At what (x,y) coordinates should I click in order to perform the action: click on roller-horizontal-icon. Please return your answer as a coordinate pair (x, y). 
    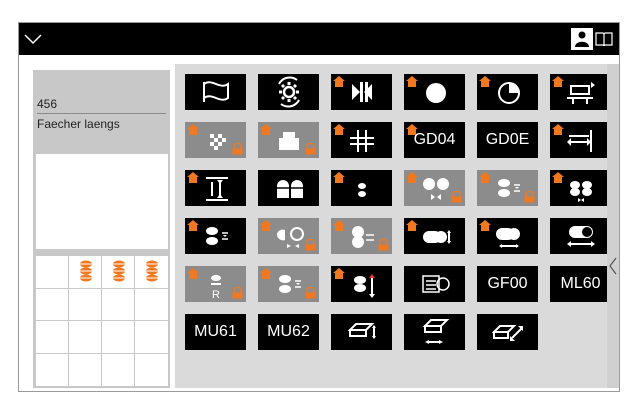
    Looking at the image, I should click on (508, 236).